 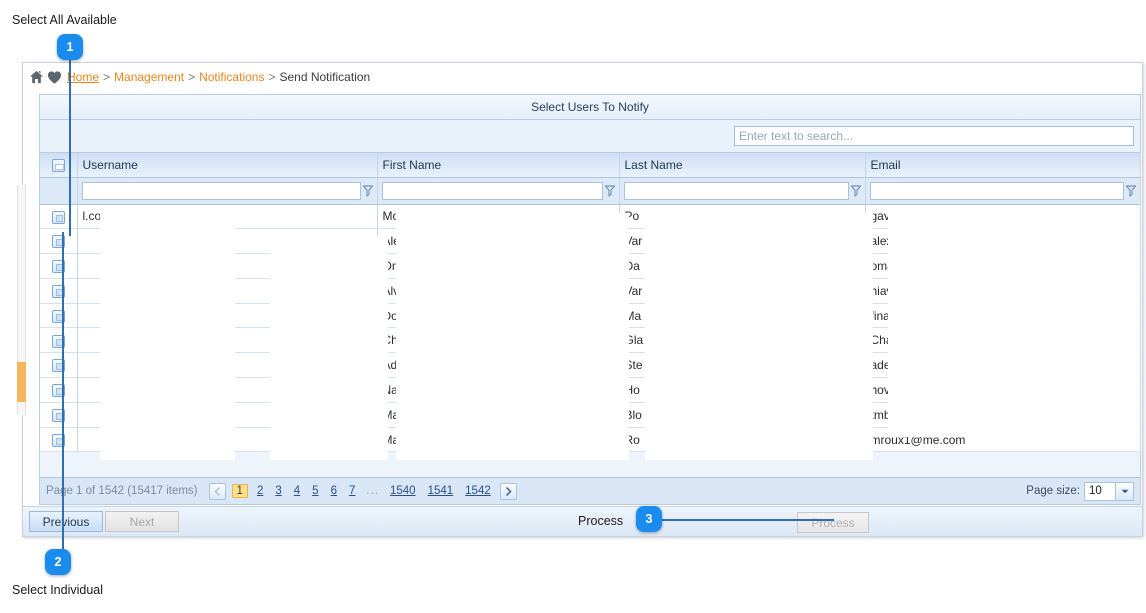 What do you see at coordinates (21, 382) in the screenshot?
I see `left-scrollbar-thumb` at bounding box center [21, 382].